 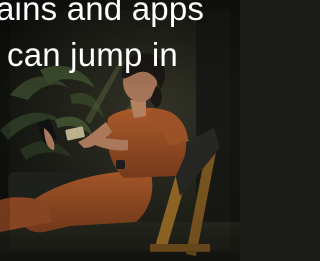 What do you see at coordinates (92, 54) in the screenshot?
I see `headline-line-2: can jump in` at bounding box center [92, 54].